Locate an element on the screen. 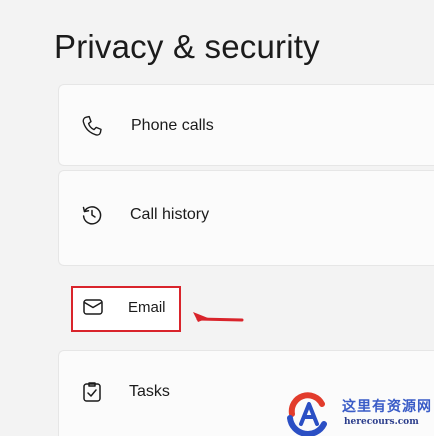 This screenshot has height=436, width=434. tasks-label: Tasks is located at coordinates (149, 391).